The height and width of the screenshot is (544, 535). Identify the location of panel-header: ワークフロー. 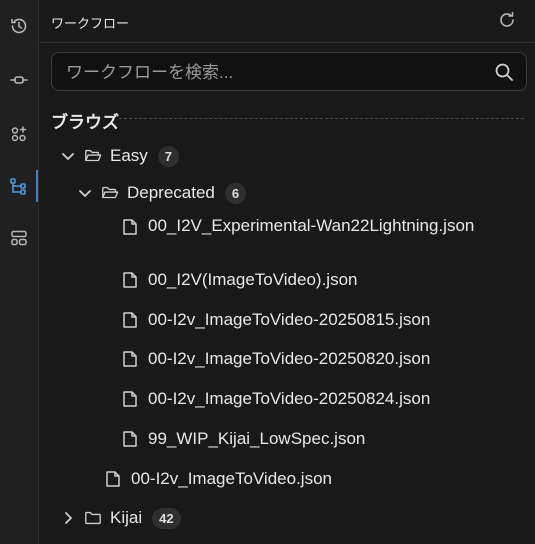
(287, 21).